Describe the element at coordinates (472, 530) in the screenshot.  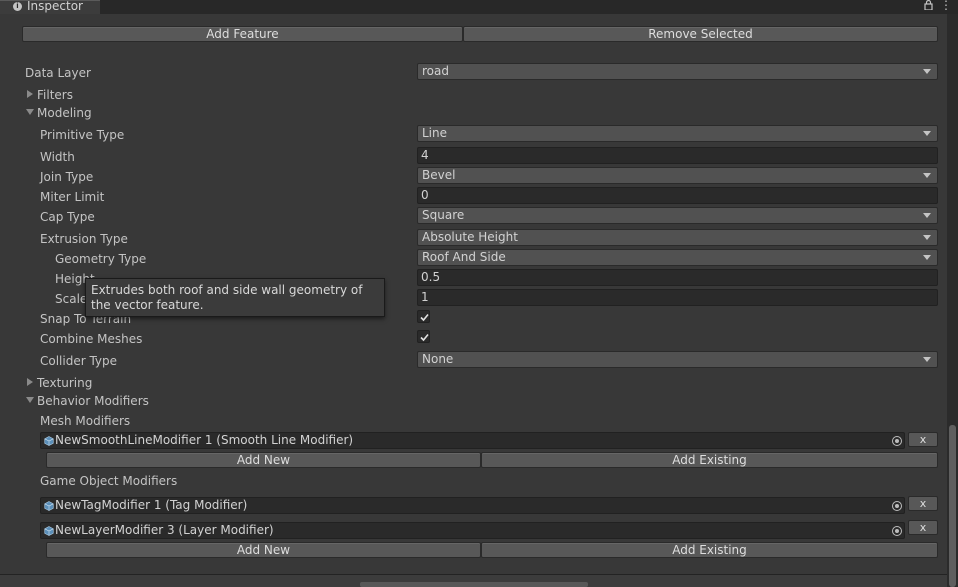
I see `game-object-modifier-object-field: NewLayerModifier 3 (Layer Modifier)` at that location.